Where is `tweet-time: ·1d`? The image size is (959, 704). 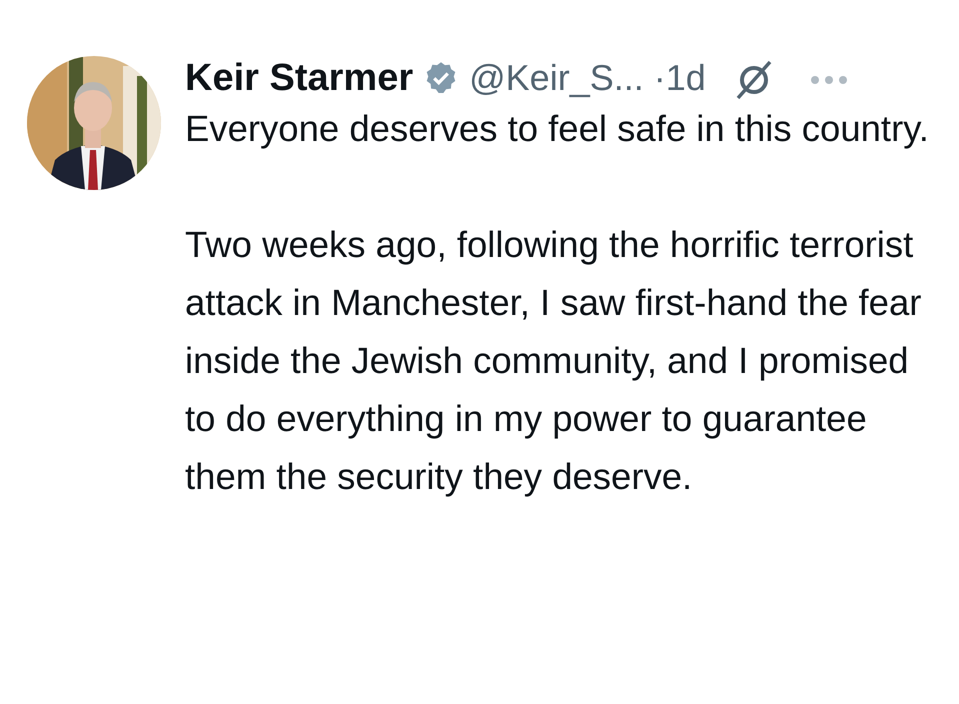 tweet-time: ·1d is located at coordinates (680, 78).